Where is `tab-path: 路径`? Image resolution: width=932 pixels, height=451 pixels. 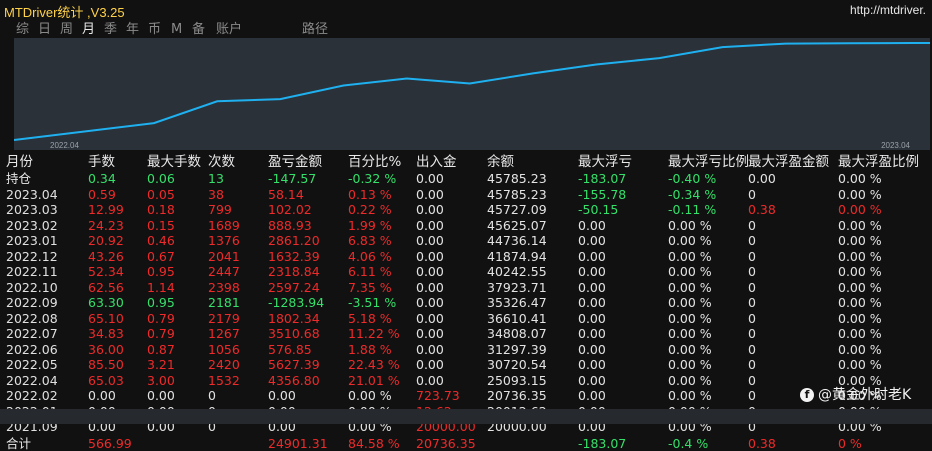 tab-path: 路径 is located at coordinates (315, 30).